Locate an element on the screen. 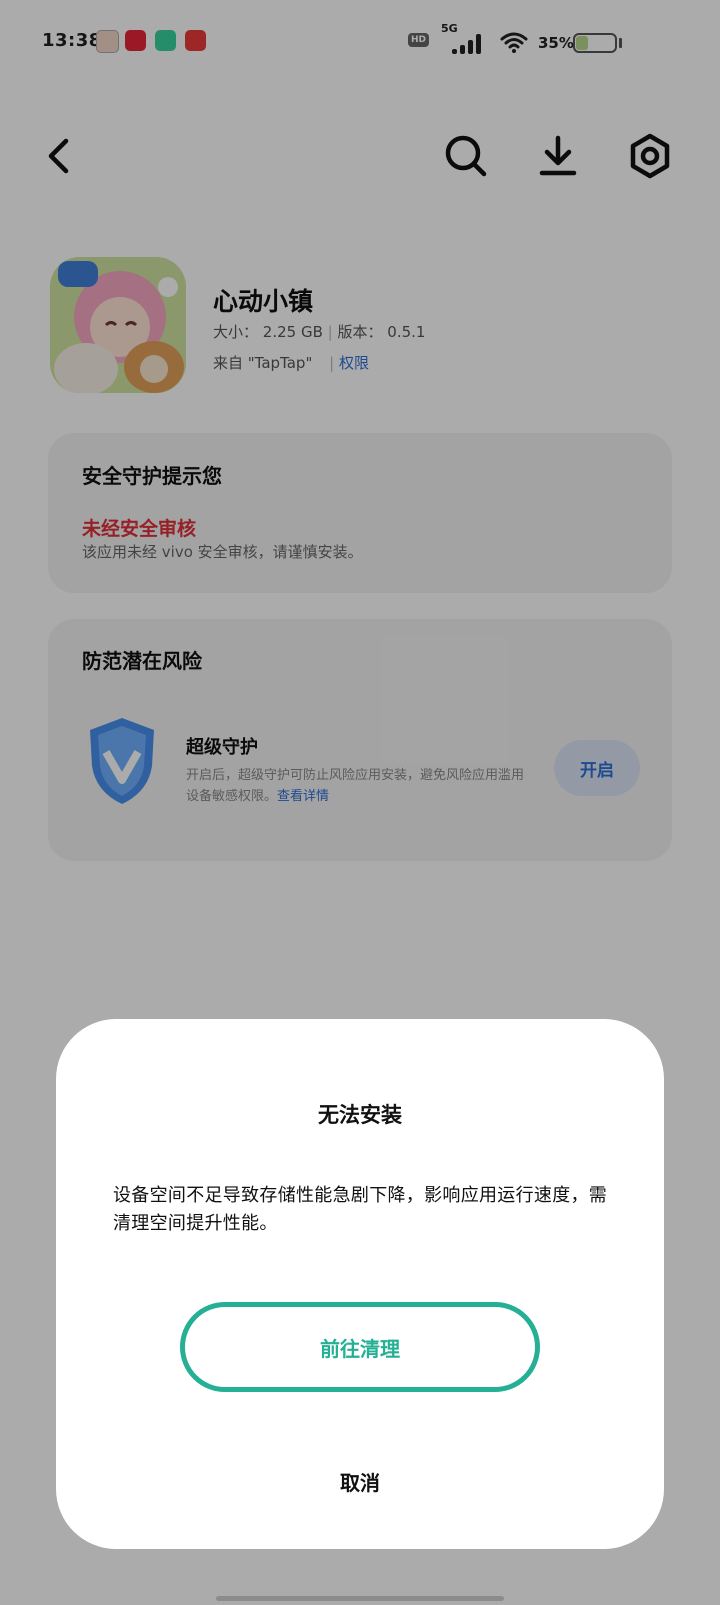 The width and height of the screenshot is (720, 1605). home-indicator is located at coordinates (360, 1598).